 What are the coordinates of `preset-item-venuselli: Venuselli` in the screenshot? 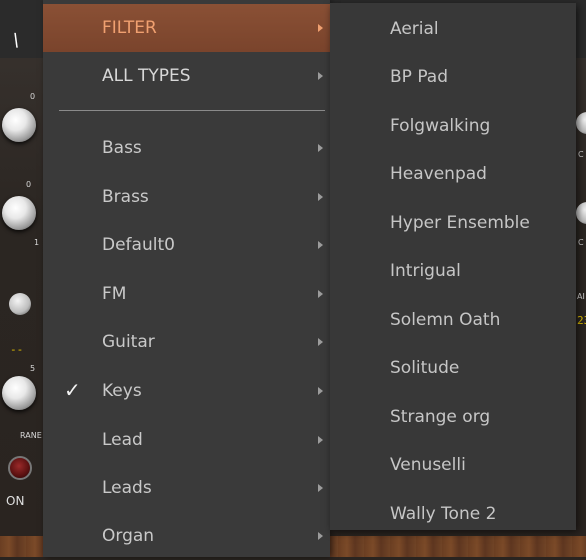 It's located at (453, 465).